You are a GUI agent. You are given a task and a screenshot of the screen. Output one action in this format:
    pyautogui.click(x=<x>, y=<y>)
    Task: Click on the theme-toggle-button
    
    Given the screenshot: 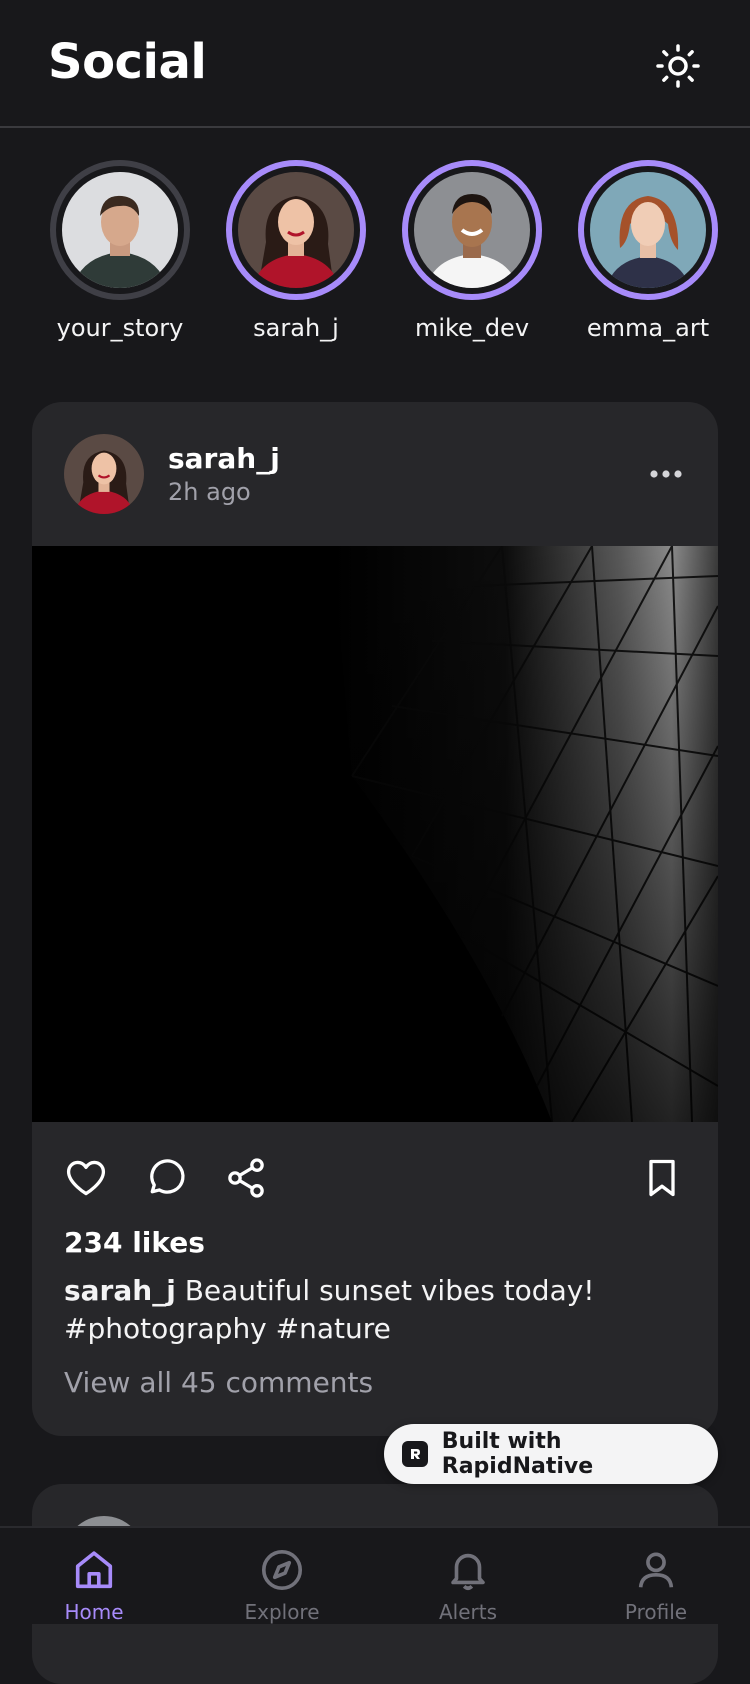 What is the action you would take?
    pyautogui.click(x=678, y=66)
    